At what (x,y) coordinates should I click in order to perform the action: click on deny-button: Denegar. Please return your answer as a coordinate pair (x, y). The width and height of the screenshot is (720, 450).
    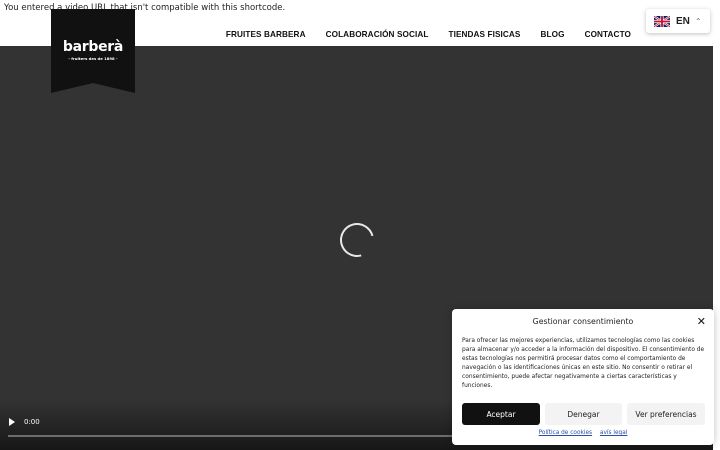
    Looking at the image, I should click on (583, 414).